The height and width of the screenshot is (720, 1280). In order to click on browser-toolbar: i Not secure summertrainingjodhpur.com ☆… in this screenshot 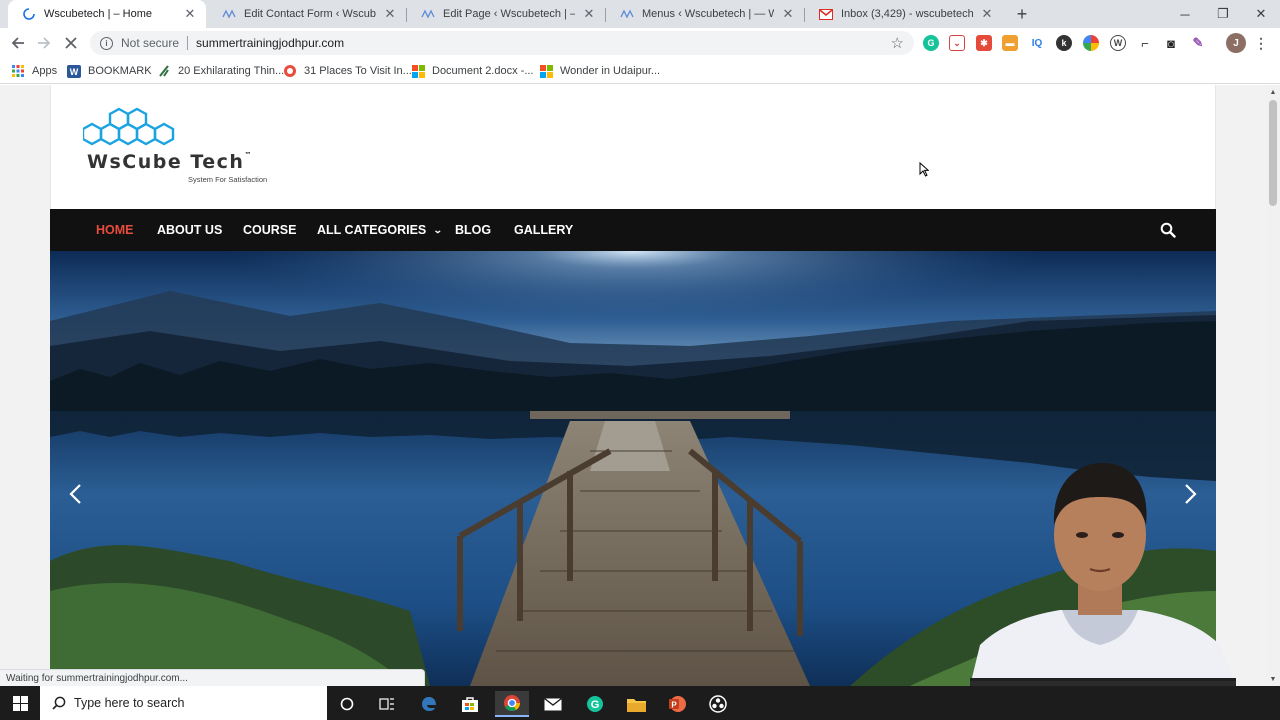, I will do `click(640, 43)`.